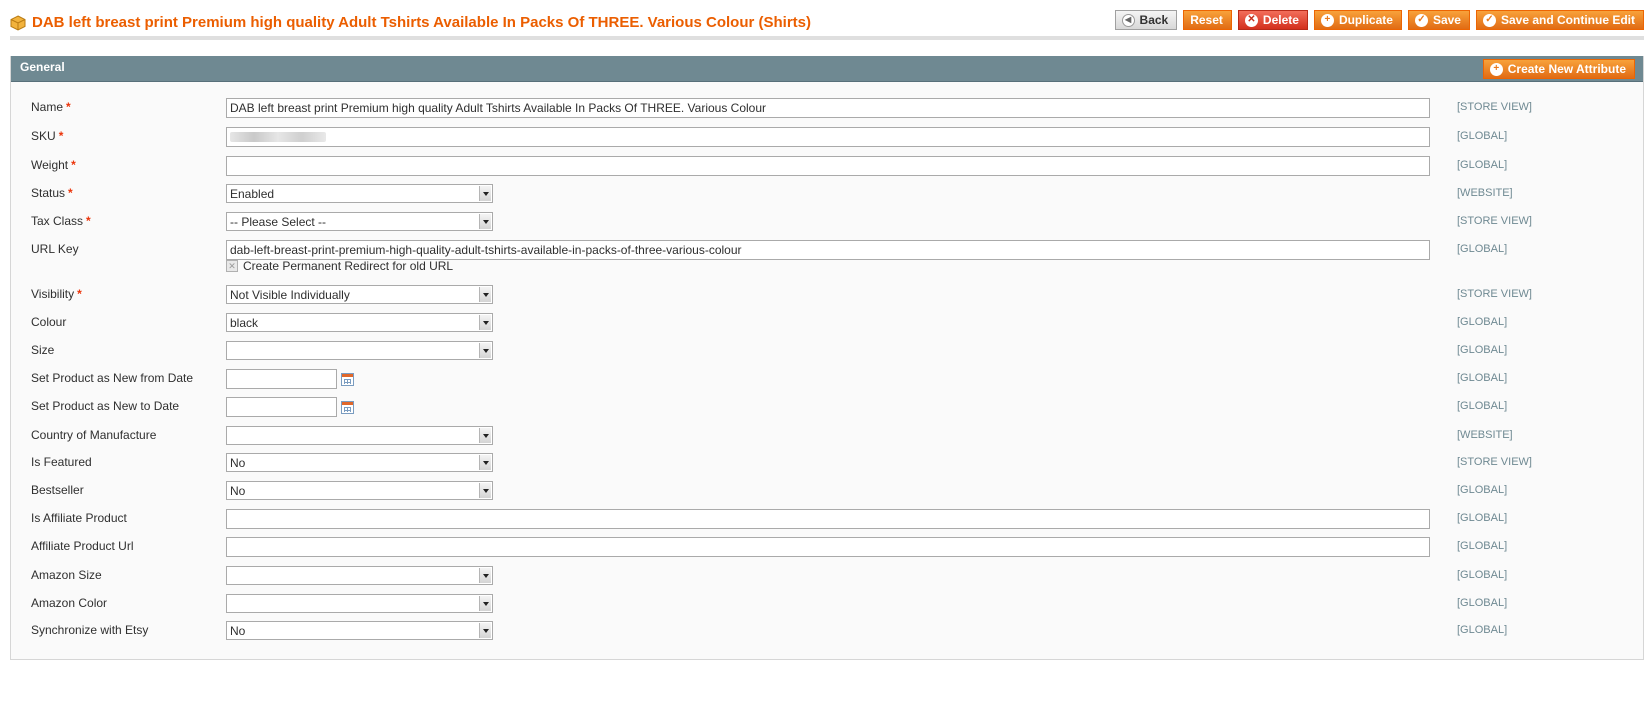 This screenshot has height=703, width=1644. Describe the element at coordinates (359, 221) in the screenshot. I see `tax-class-select: -- Please Select --` at that location.